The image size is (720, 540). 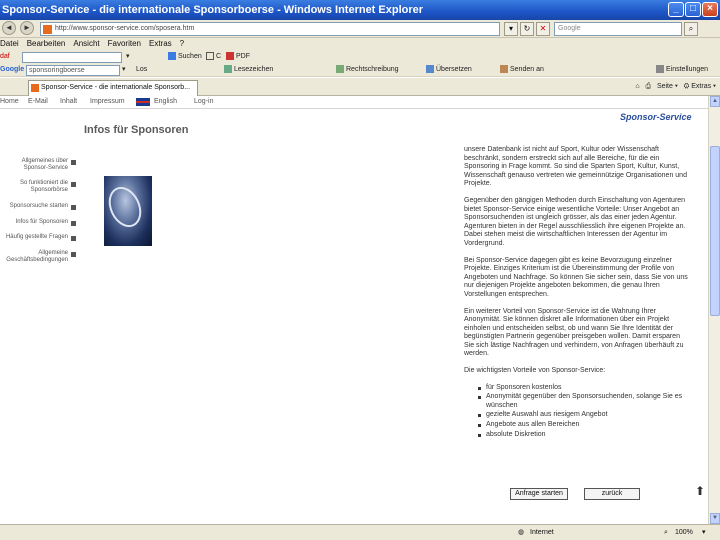 What do you see at coordinates (136, 130) in the screenshot?
I see `page-title: Infos für Sponsoren` at bounding box center [136, 130].